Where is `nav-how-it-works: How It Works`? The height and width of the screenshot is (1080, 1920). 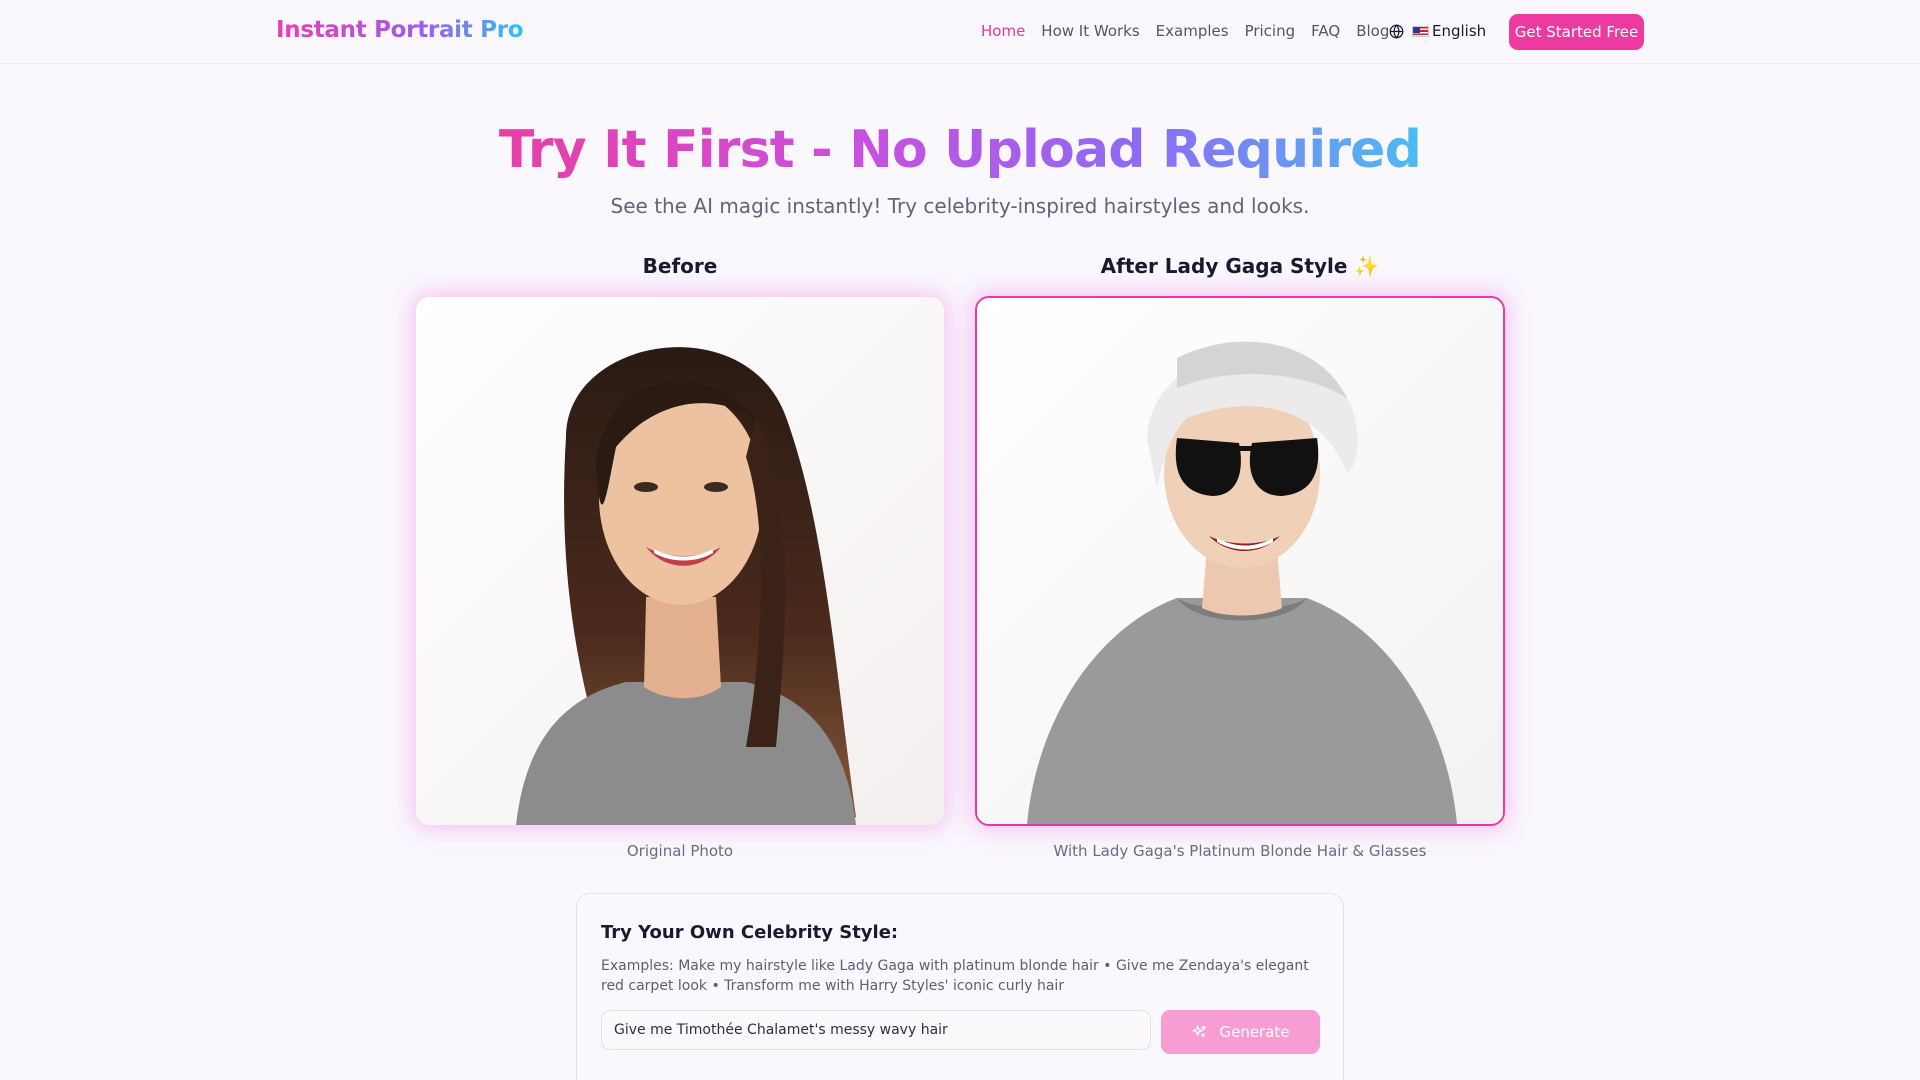 nav-how-it-works: How It Works is located at coordinates (1090, 31).